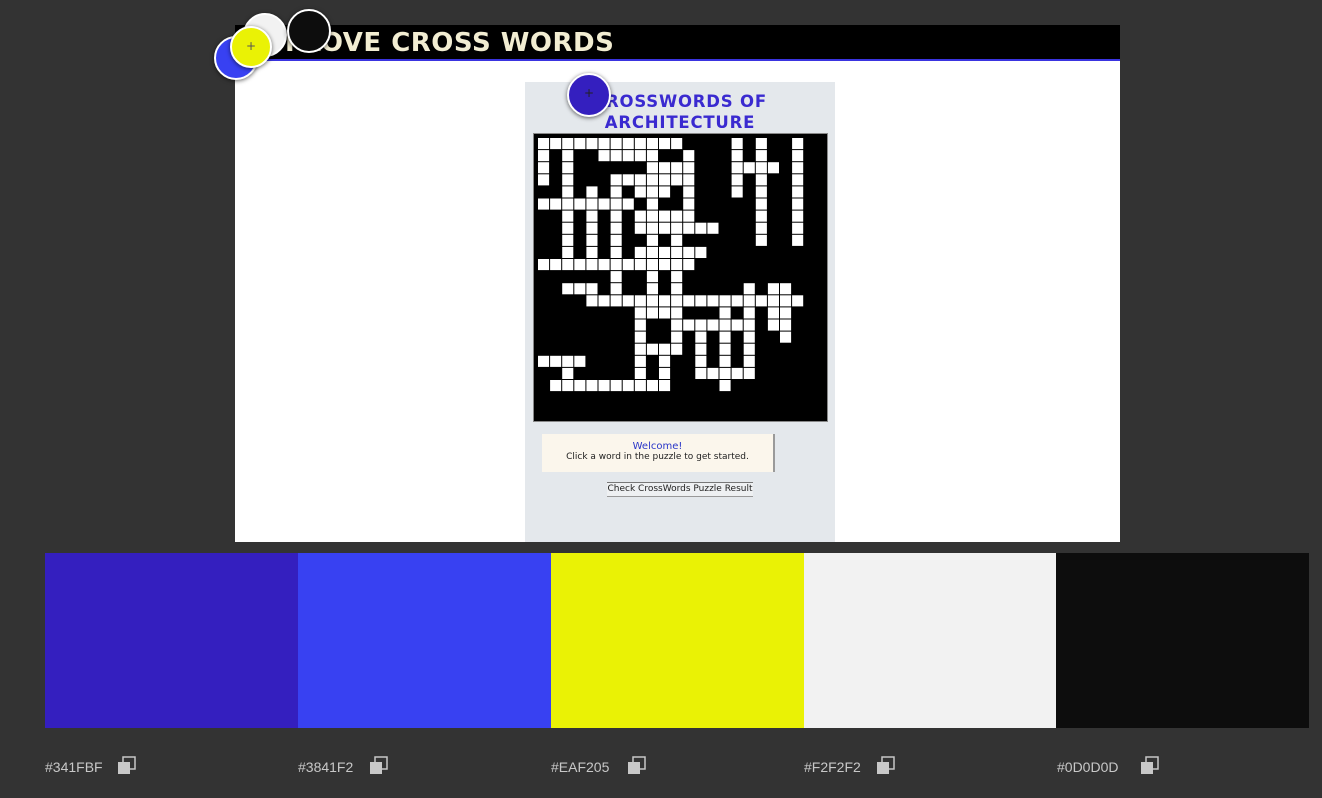 The image size is (1322, 798). I want to click on crossword-grid, so click(680, 277).